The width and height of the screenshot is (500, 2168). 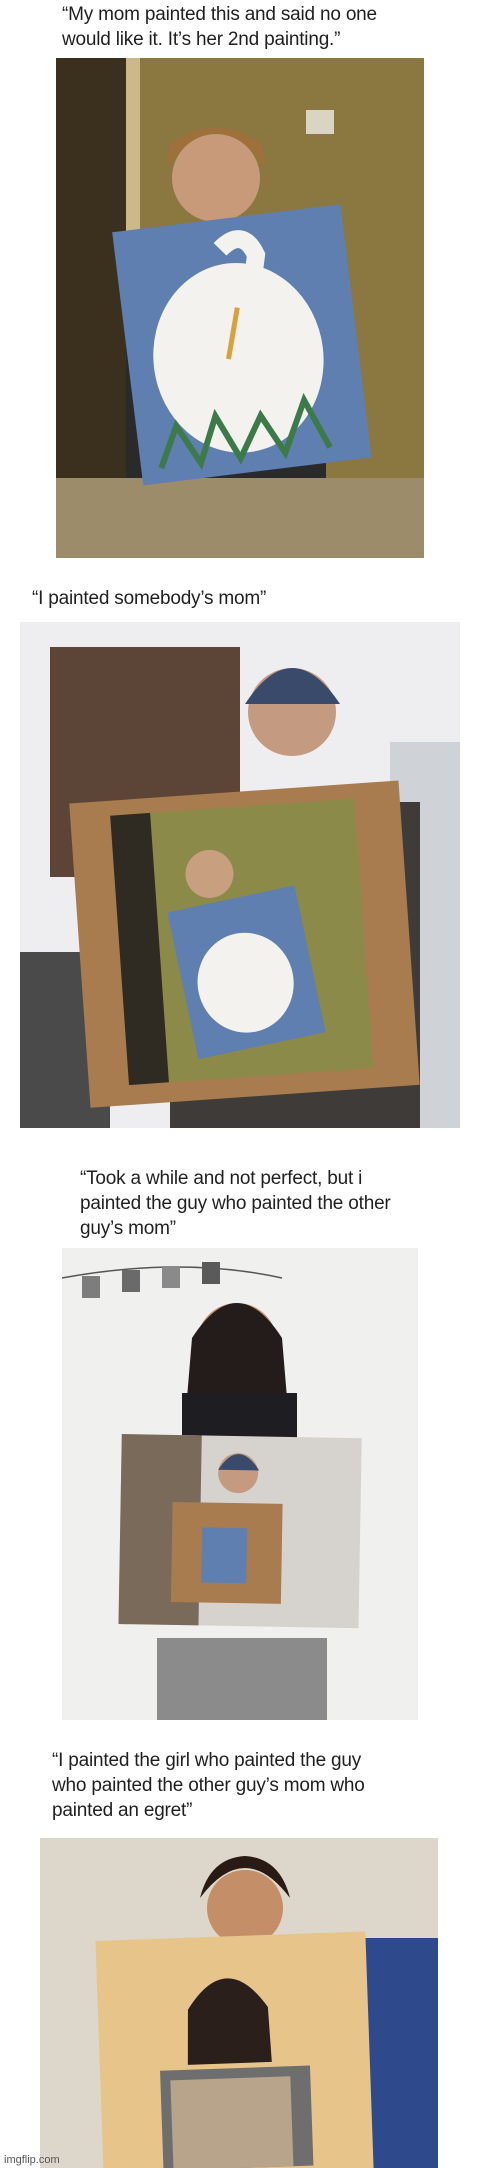 I want to click on watermark: imgflip.com, so click(x=32, y=2160).